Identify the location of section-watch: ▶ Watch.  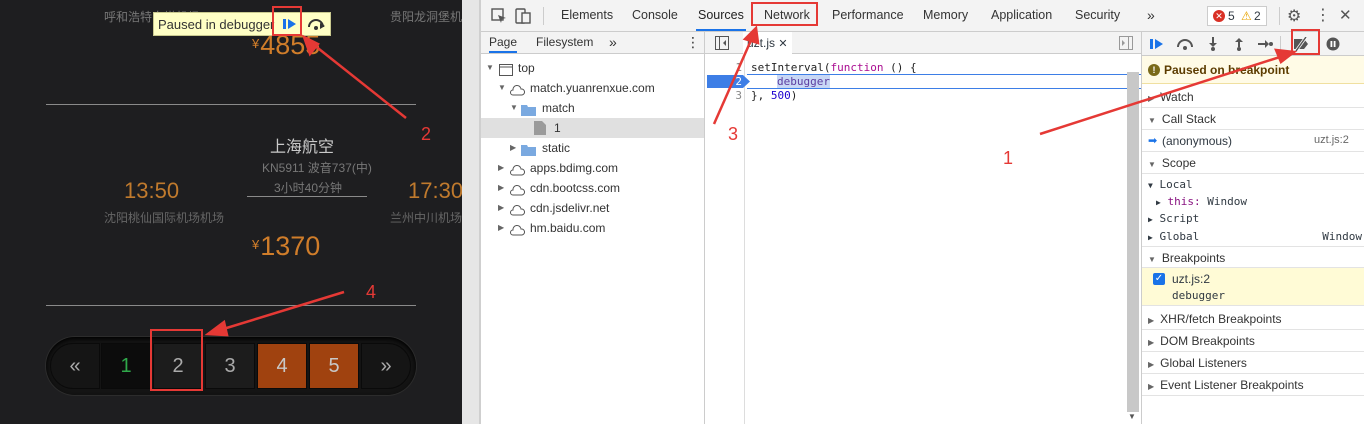
(1253, 97).